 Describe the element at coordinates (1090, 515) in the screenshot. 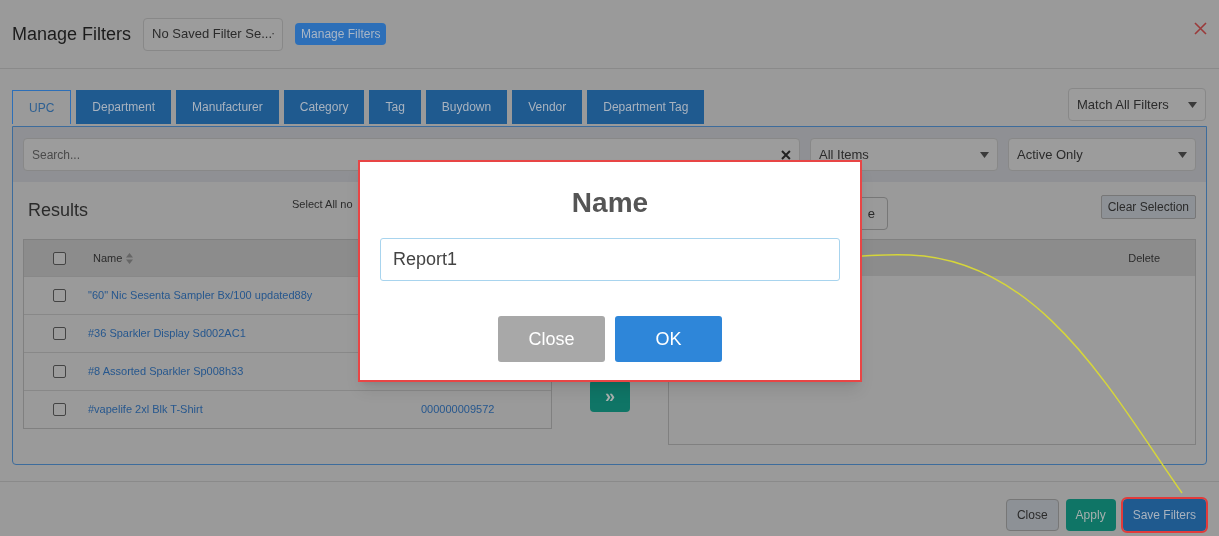

I see `apply-button: Apply` at that location.